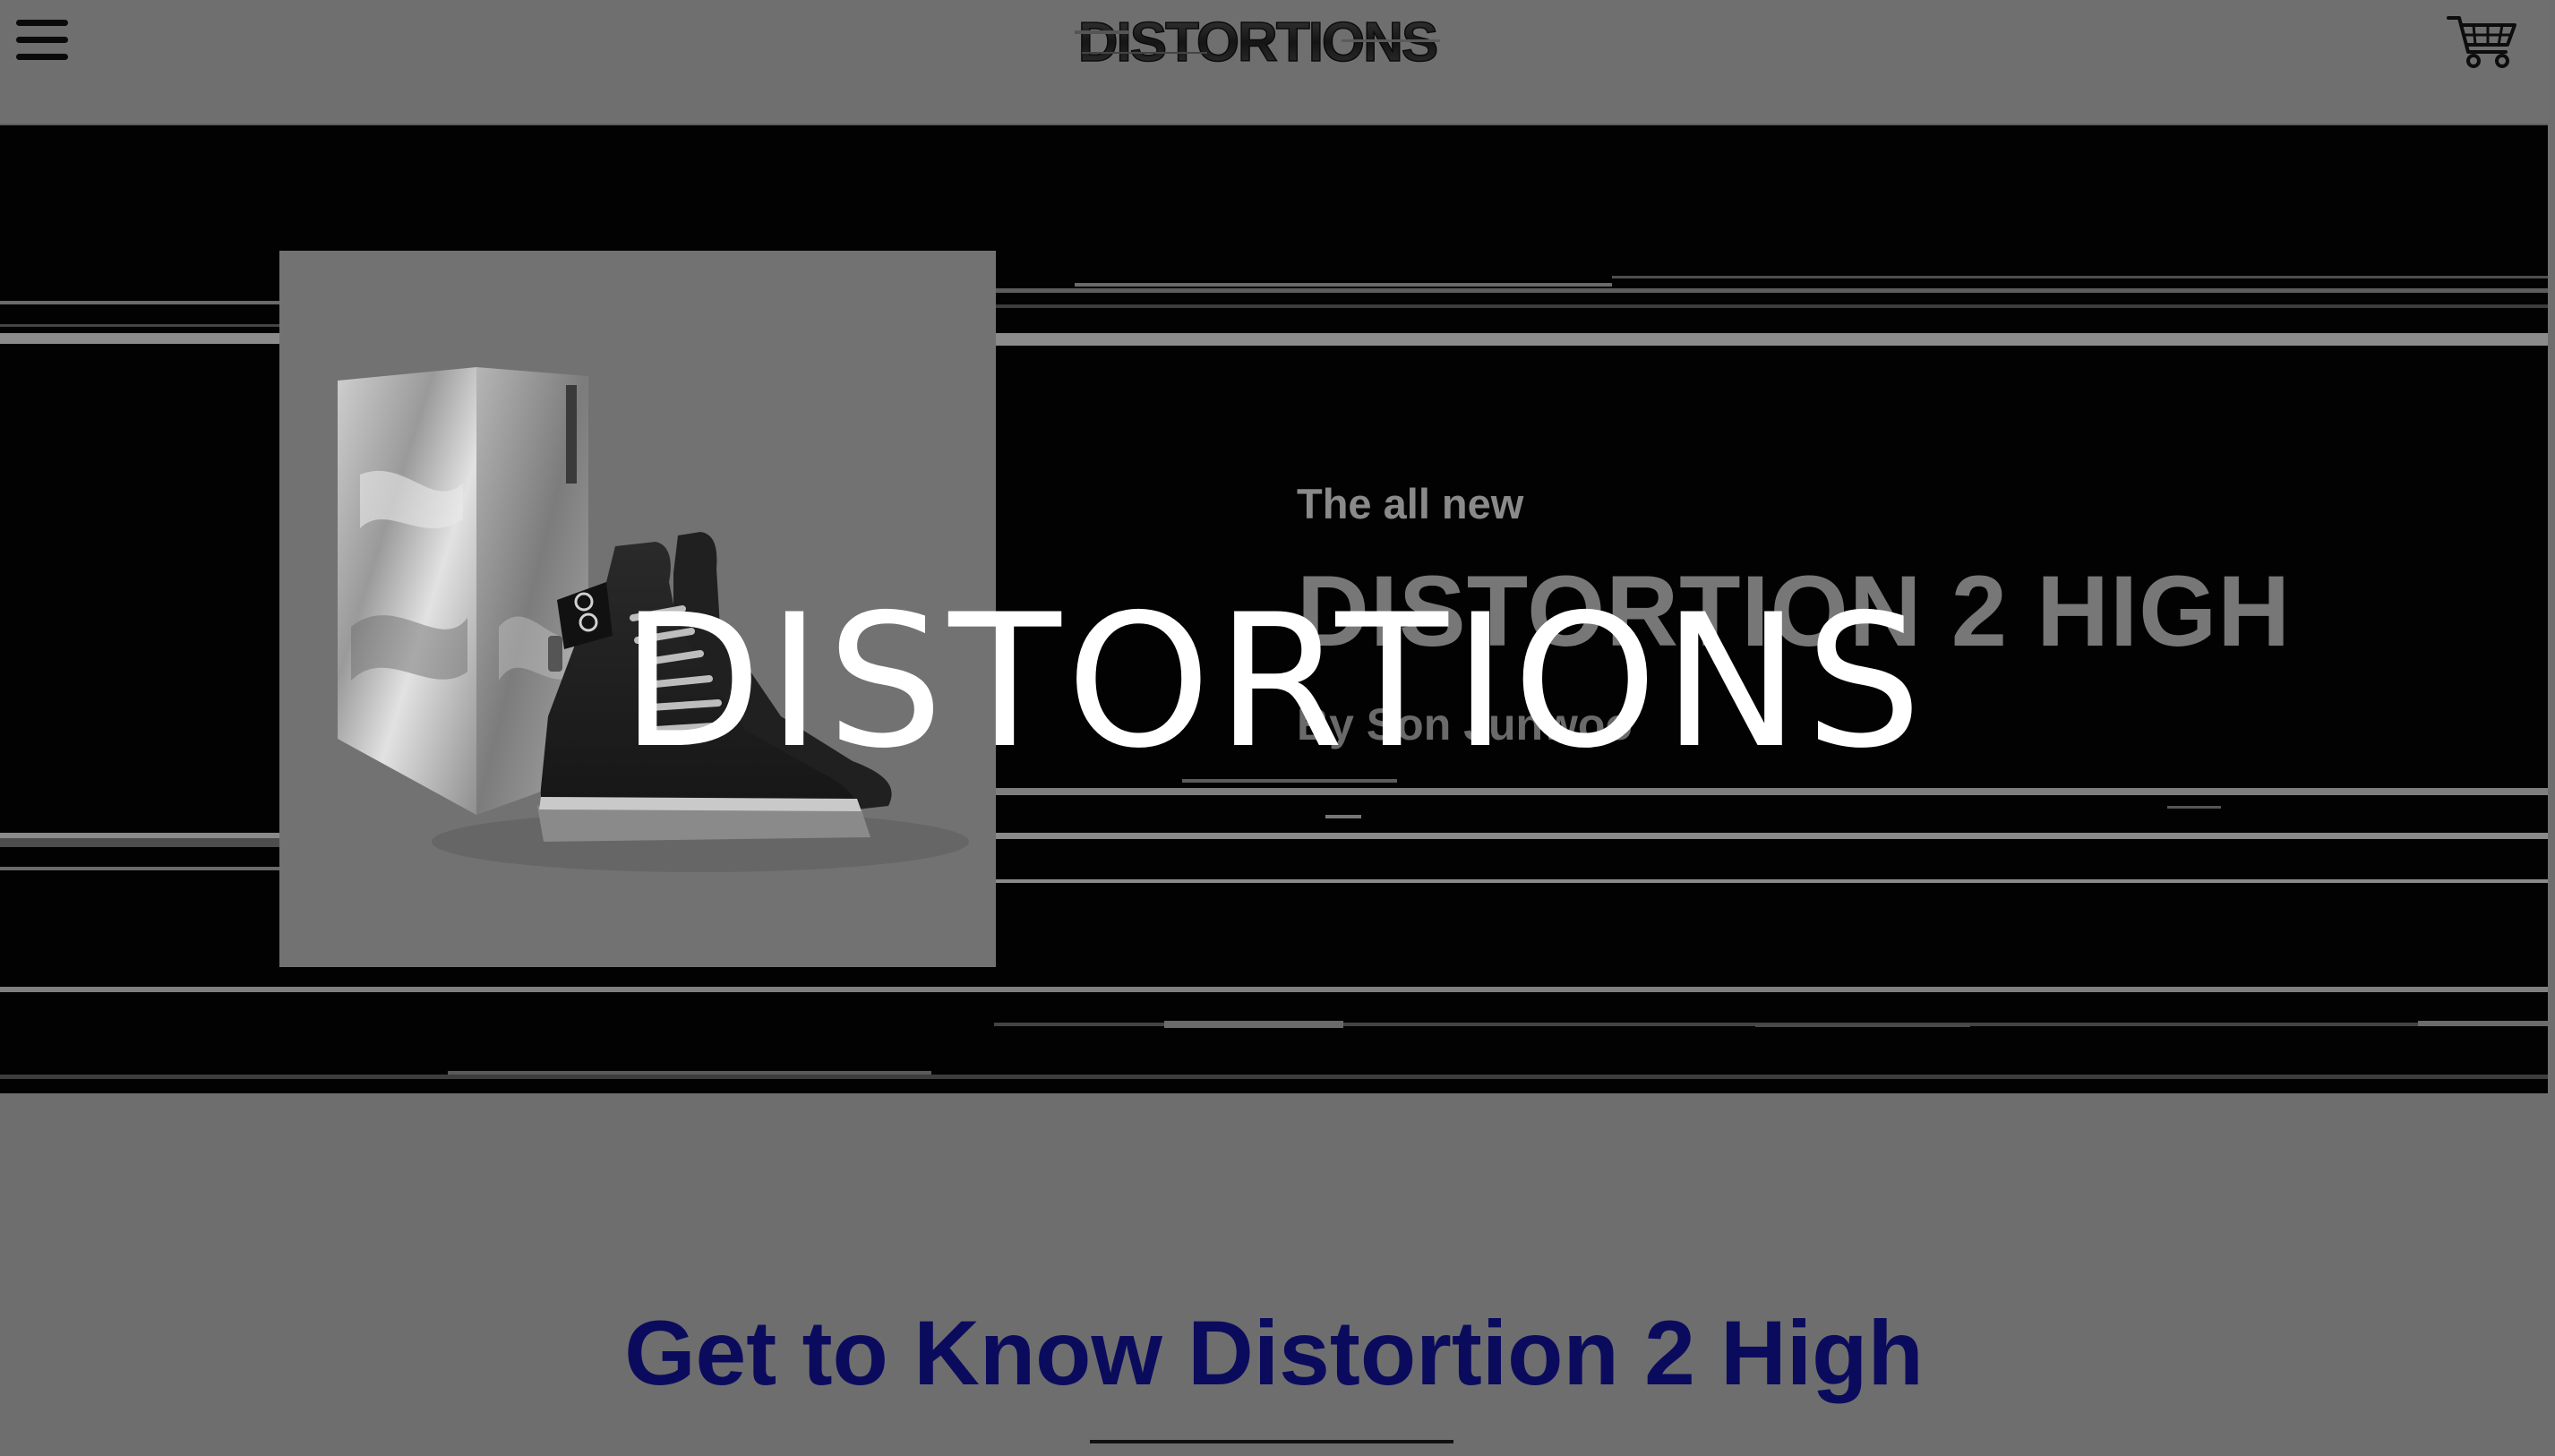 The height and width of the screenshot is (1456, 2555). I want to click on brand-logo-graphic: DISTORTIONS, so click(1257, 42).